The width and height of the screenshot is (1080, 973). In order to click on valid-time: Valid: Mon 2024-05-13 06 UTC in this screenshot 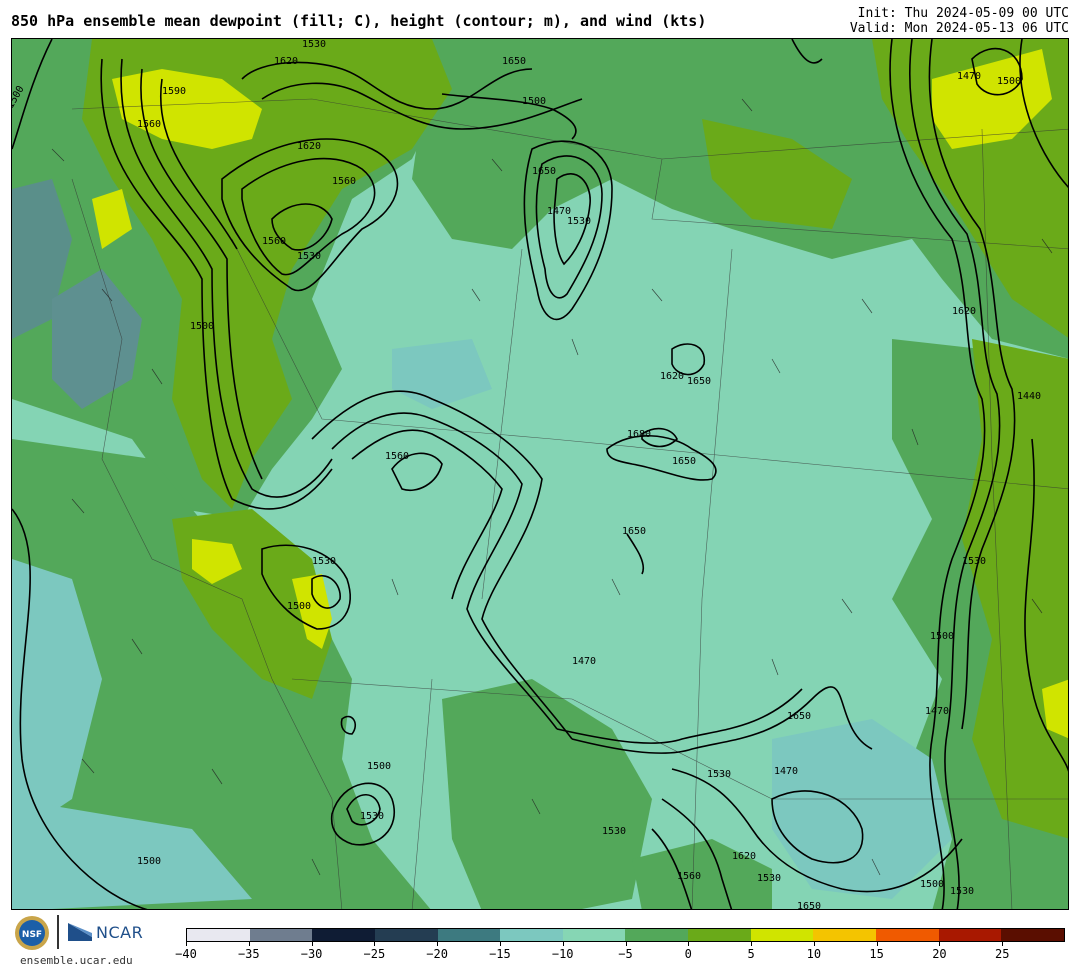, I will do `click(959, 28)`.